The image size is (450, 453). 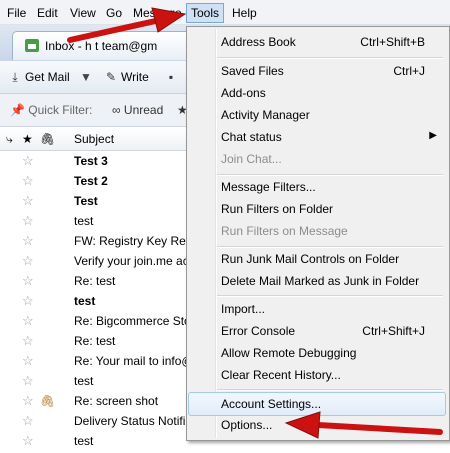 What do you see at coordinates (289, 353) in the screenshot?
I see `menu-item-label: Allow Remote Debugging` at bounding box center [289, 353].